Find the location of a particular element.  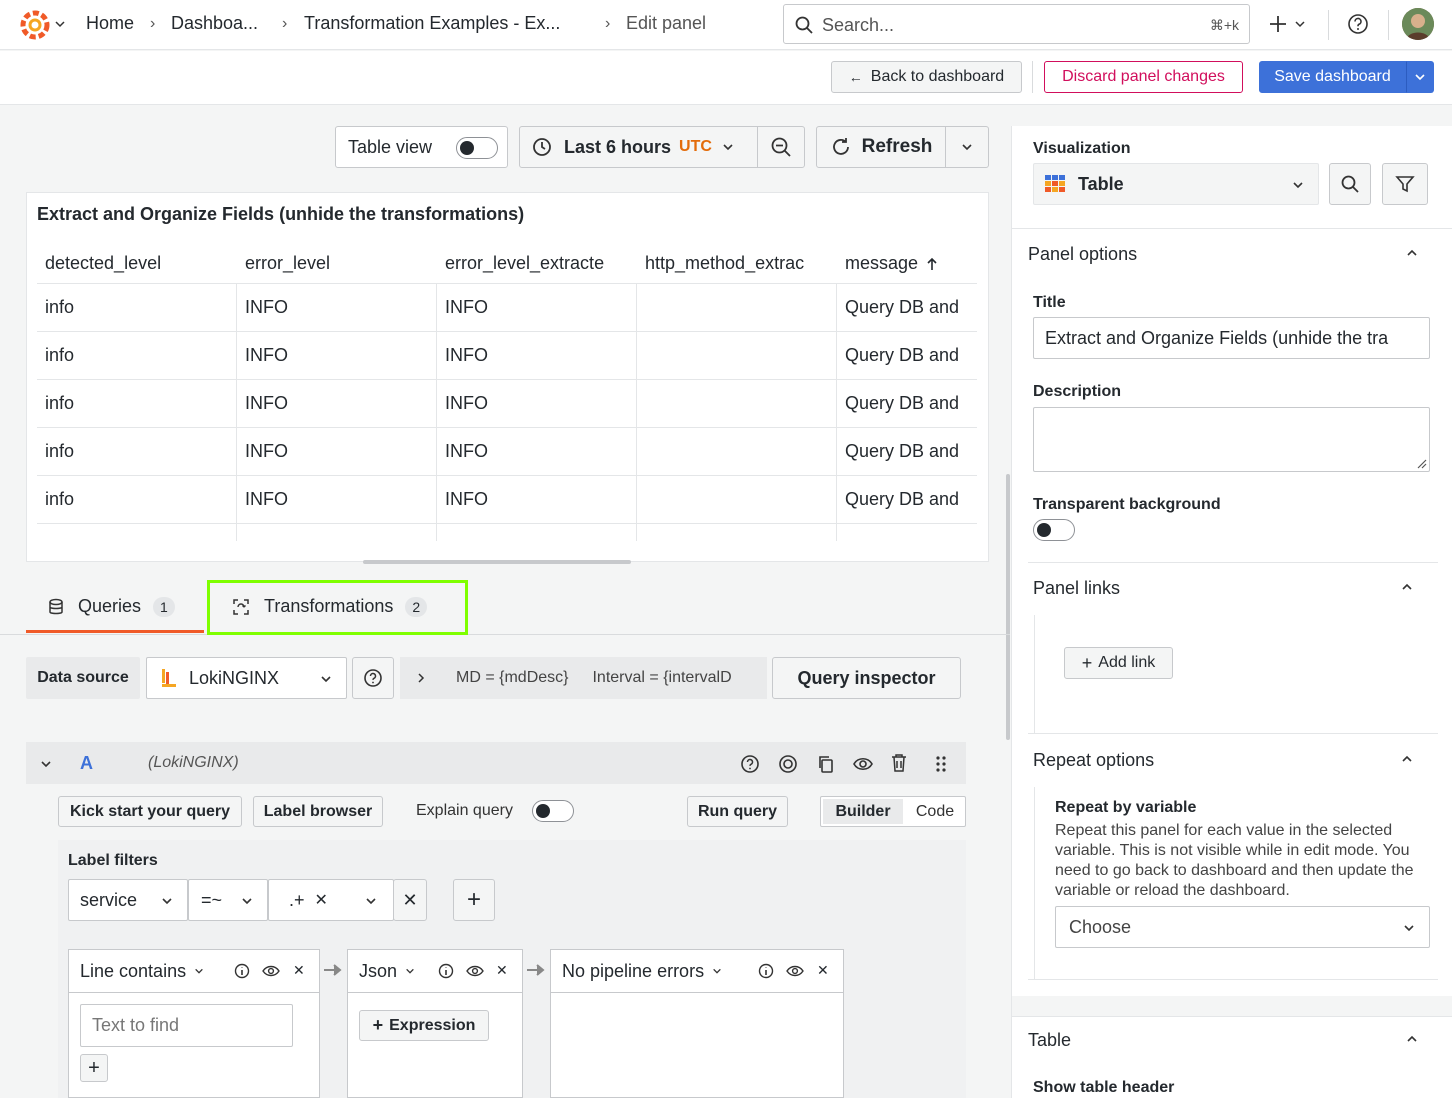

visualization-picker: Table is located at coordinates (1176, 184).